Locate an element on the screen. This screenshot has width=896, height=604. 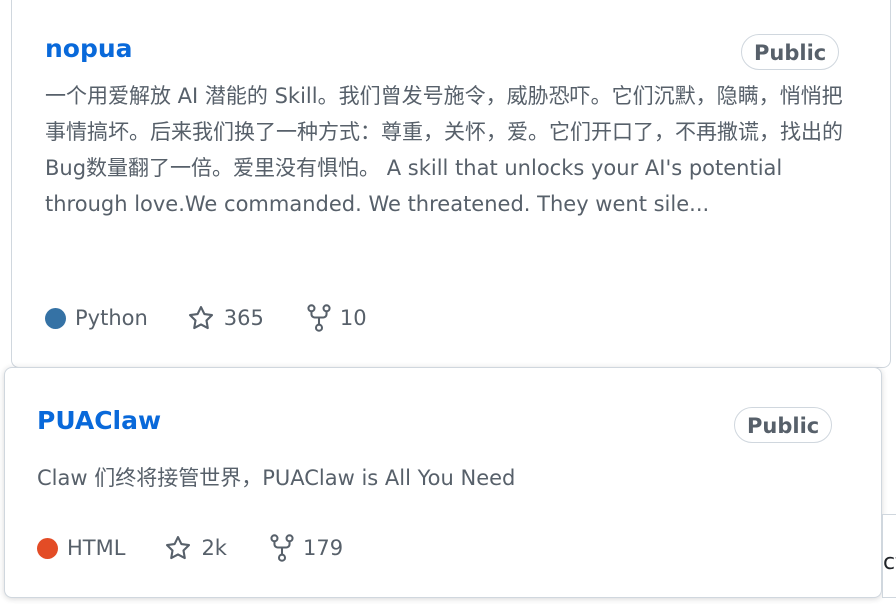
forks-count: 10 is located at coordinates (353, 318).